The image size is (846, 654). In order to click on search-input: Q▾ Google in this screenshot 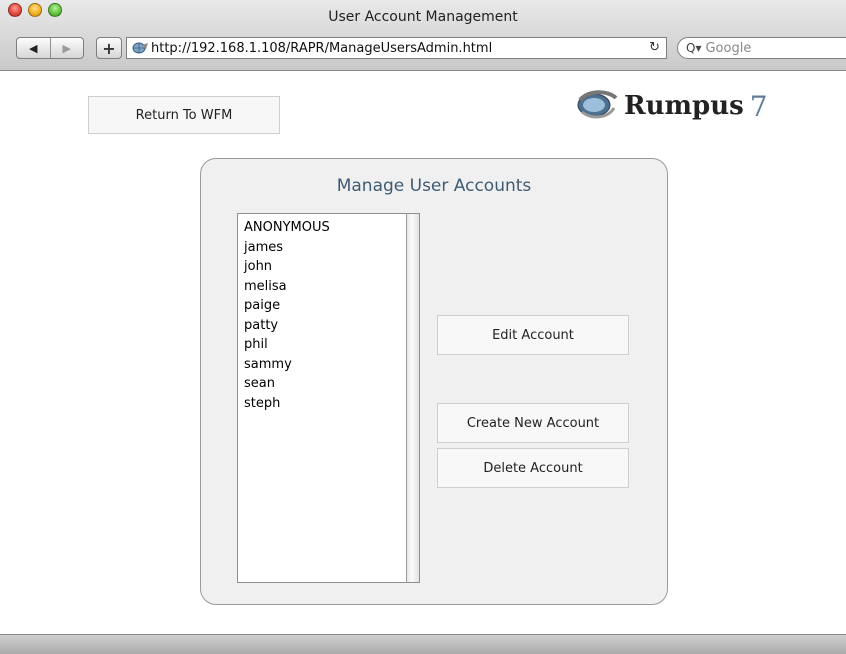, I will do `click(761, 48)`.